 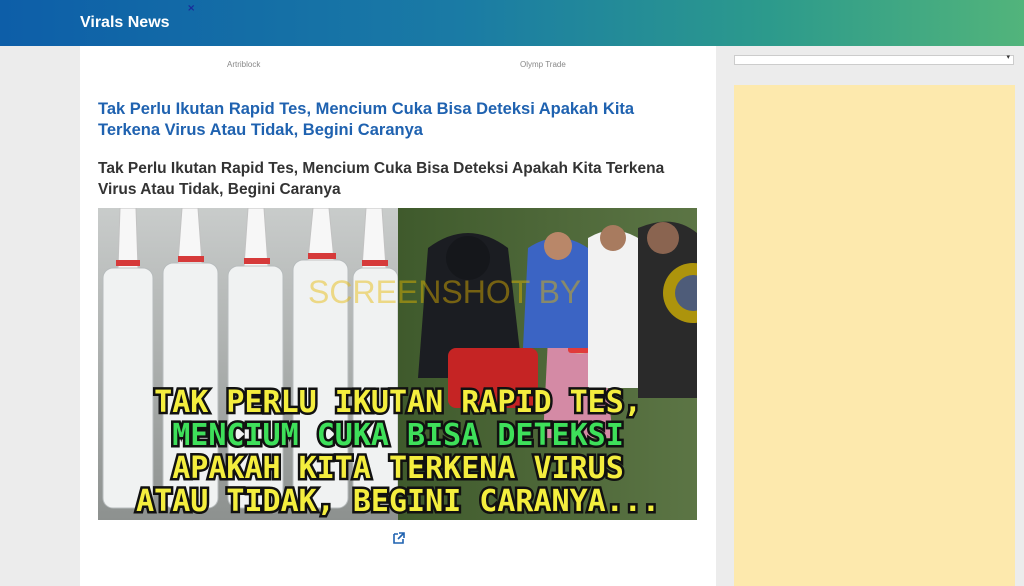 I want to click on chevron-down-icon: ▾, so click(x=1008, y=57).